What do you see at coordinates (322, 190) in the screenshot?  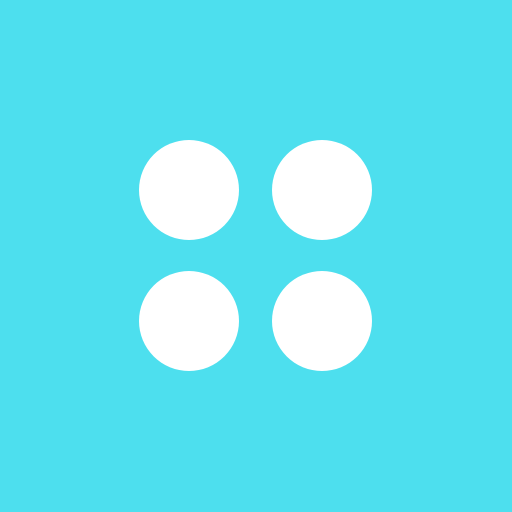 I see `dot-top-right` at bounding box center [322, 190].